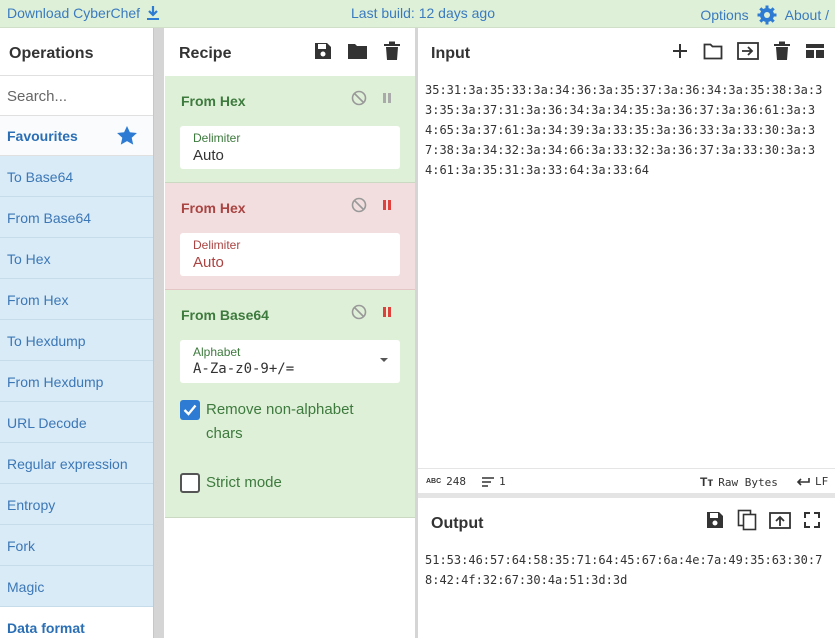 The width and height of the screenshot is (835, 638). Describe the element at coordinates (217, 352) in the screenshot. I see `field-label: Alphabet` at that location.